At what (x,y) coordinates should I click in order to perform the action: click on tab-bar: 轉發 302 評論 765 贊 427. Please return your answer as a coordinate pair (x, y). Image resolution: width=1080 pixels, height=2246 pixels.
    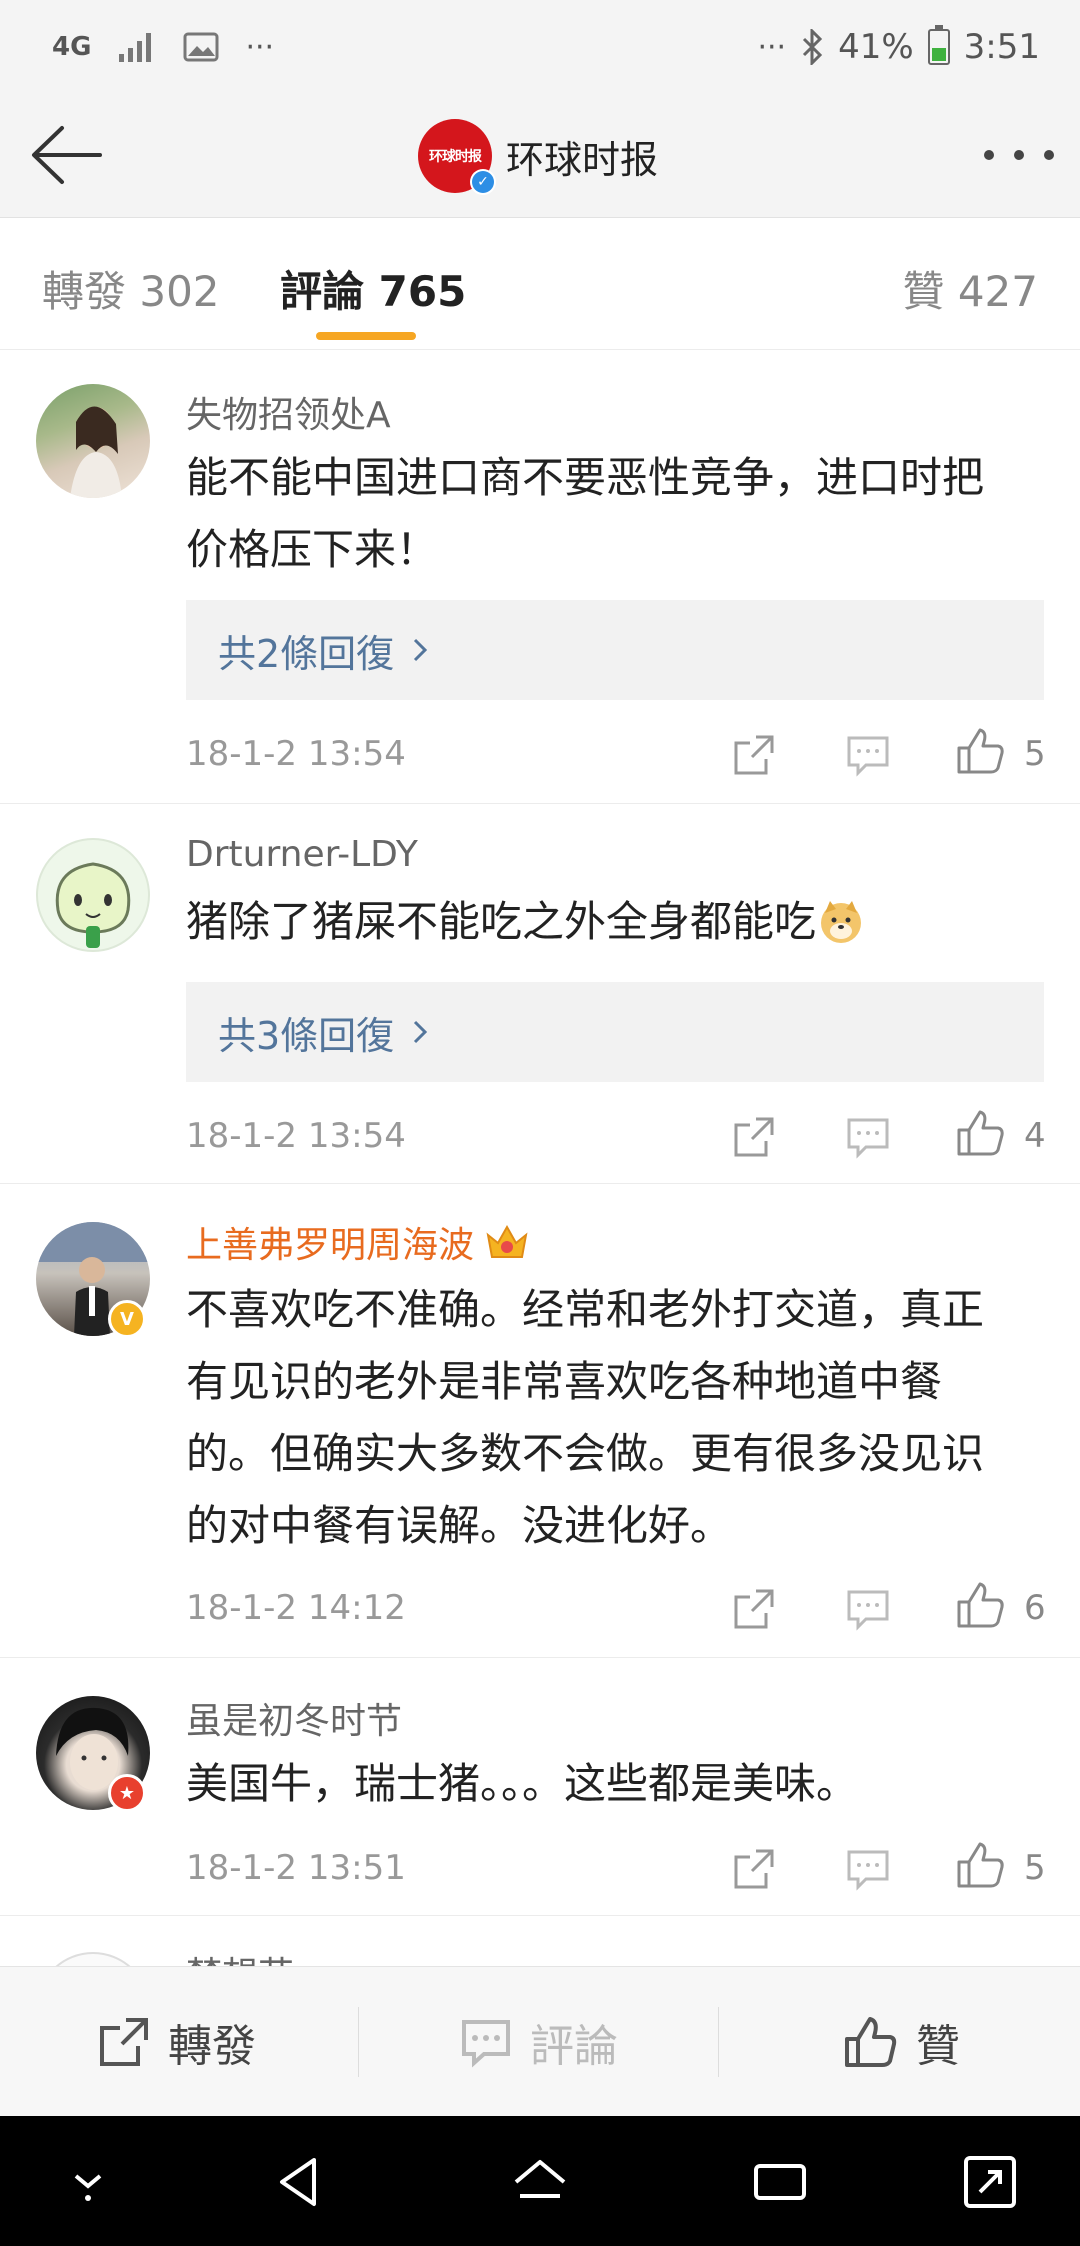
    Looking at the image, I should click on (540, 284).